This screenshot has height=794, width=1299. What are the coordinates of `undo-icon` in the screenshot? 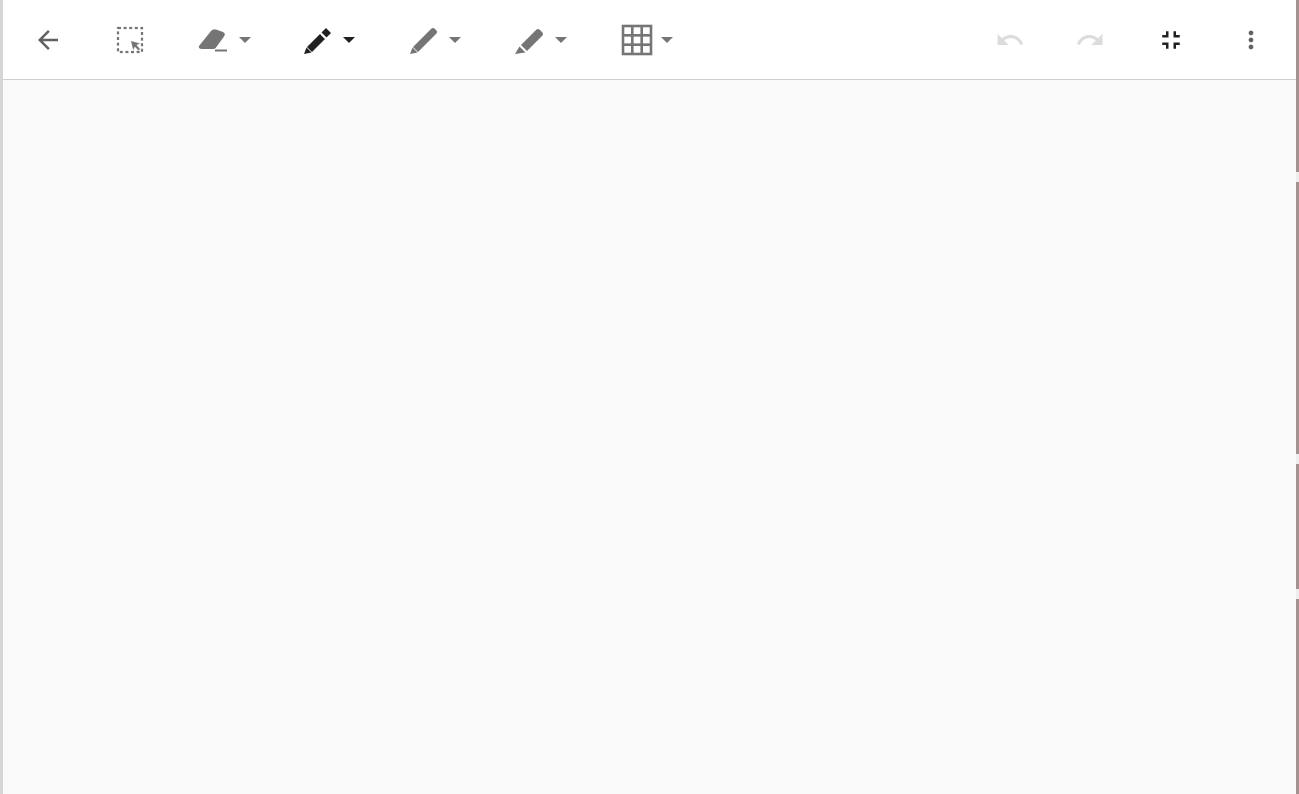 It's located at (1010, 39).